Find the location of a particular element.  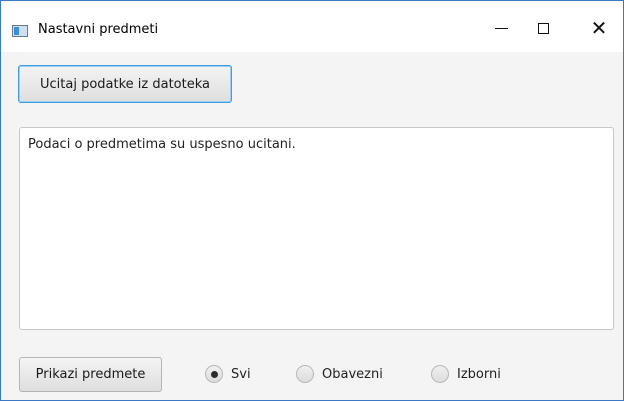

radio-svi: Svi is located at coordinates (228, 374).